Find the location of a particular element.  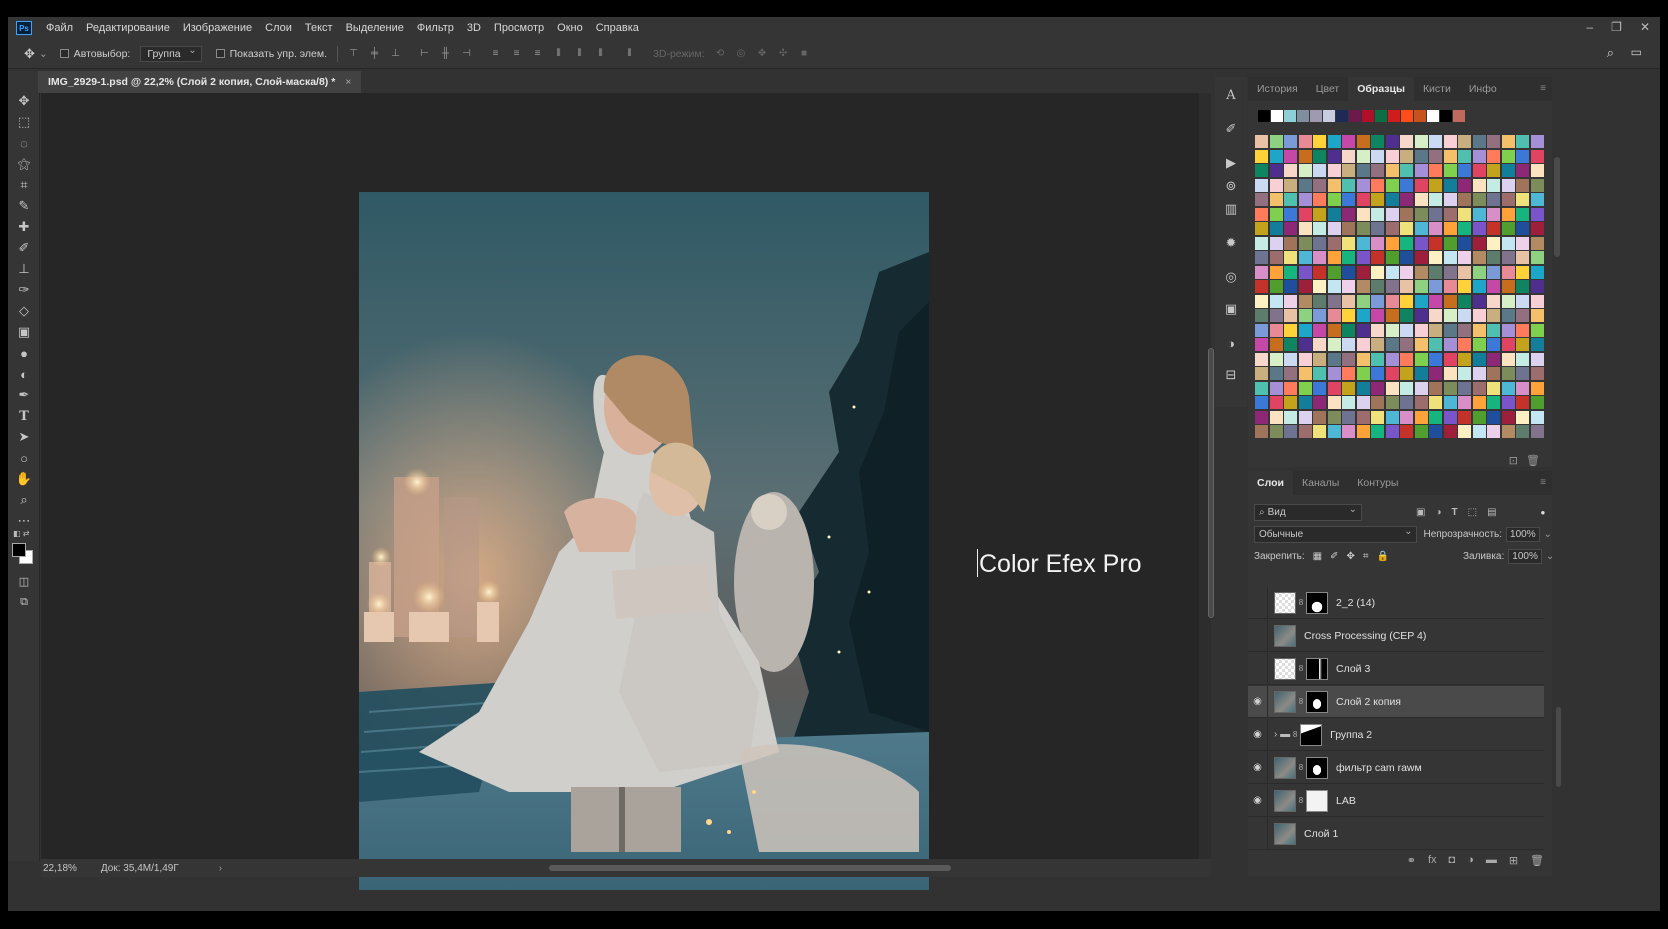

menu-type: Текст is located at coordinates (319, 28).